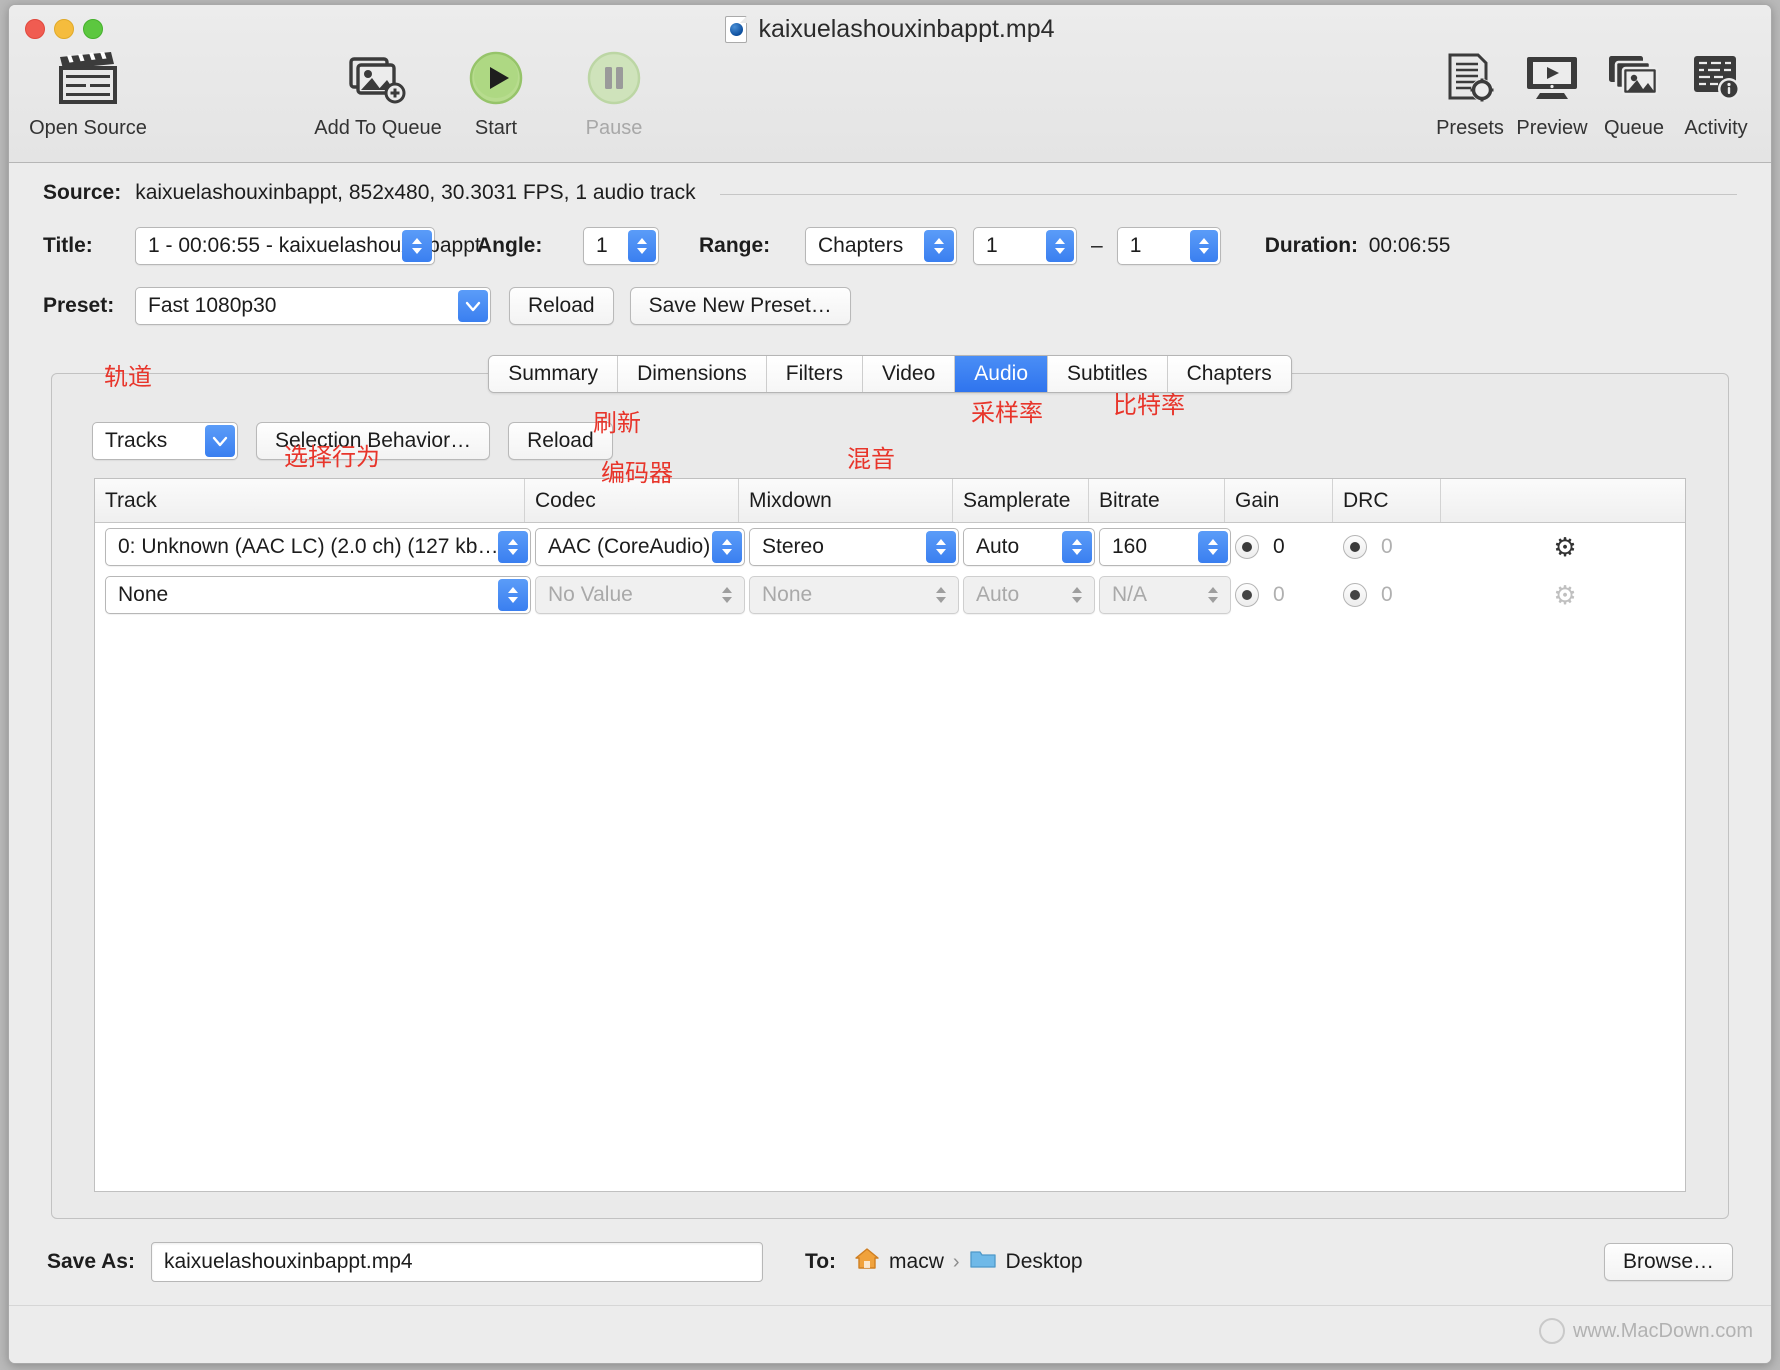 The image size is (1780, 1370). What do you see at coordinates (1387, 500) in the screenshot?
I see `col-header-drc: DRC` at bounding box center [1387, 500].